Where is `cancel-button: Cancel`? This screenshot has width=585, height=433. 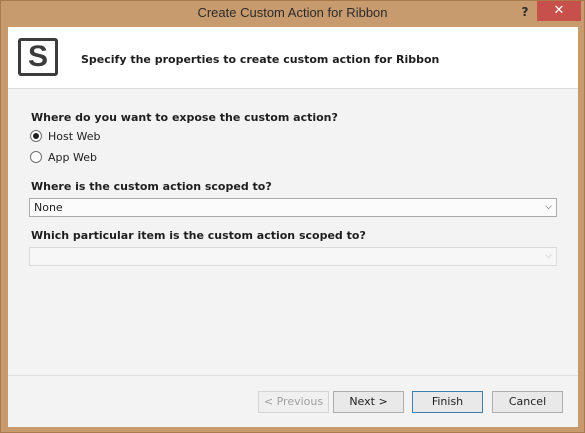
cancel-button: Cancel is located at coordinates (527, 402).